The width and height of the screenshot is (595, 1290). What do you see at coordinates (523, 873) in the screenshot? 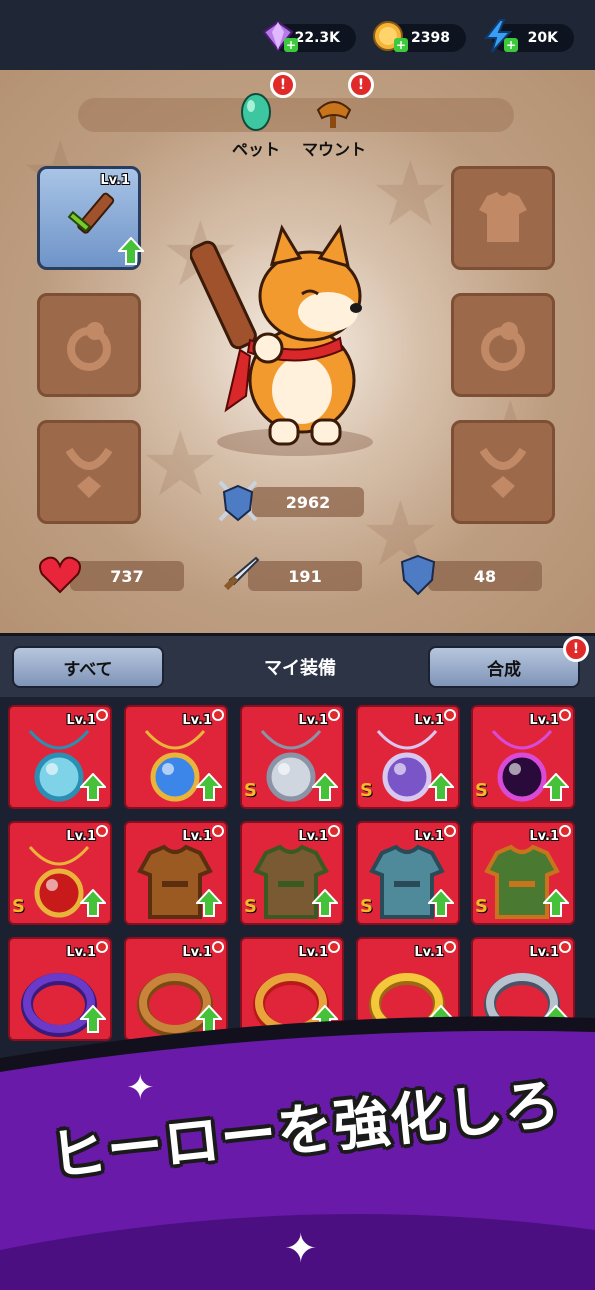
I see `equipment-card-jungle-armor: Lv.1 S` at bounding box center [523, 873].